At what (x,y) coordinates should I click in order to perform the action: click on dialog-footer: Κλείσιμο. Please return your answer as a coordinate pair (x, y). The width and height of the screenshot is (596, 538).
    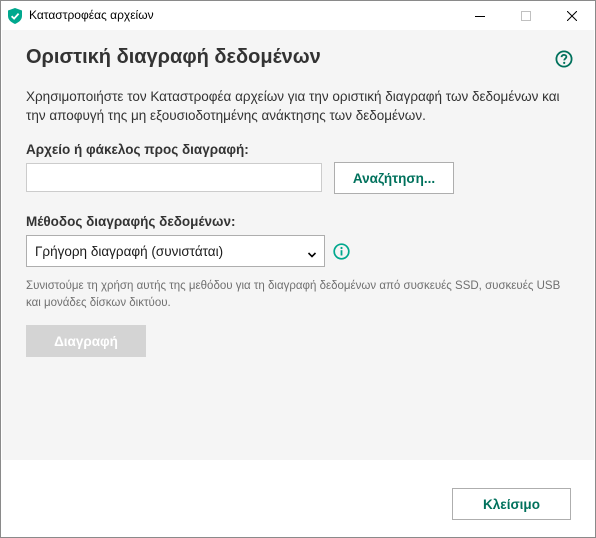
    Looking at the image, I should click on (298, 498).